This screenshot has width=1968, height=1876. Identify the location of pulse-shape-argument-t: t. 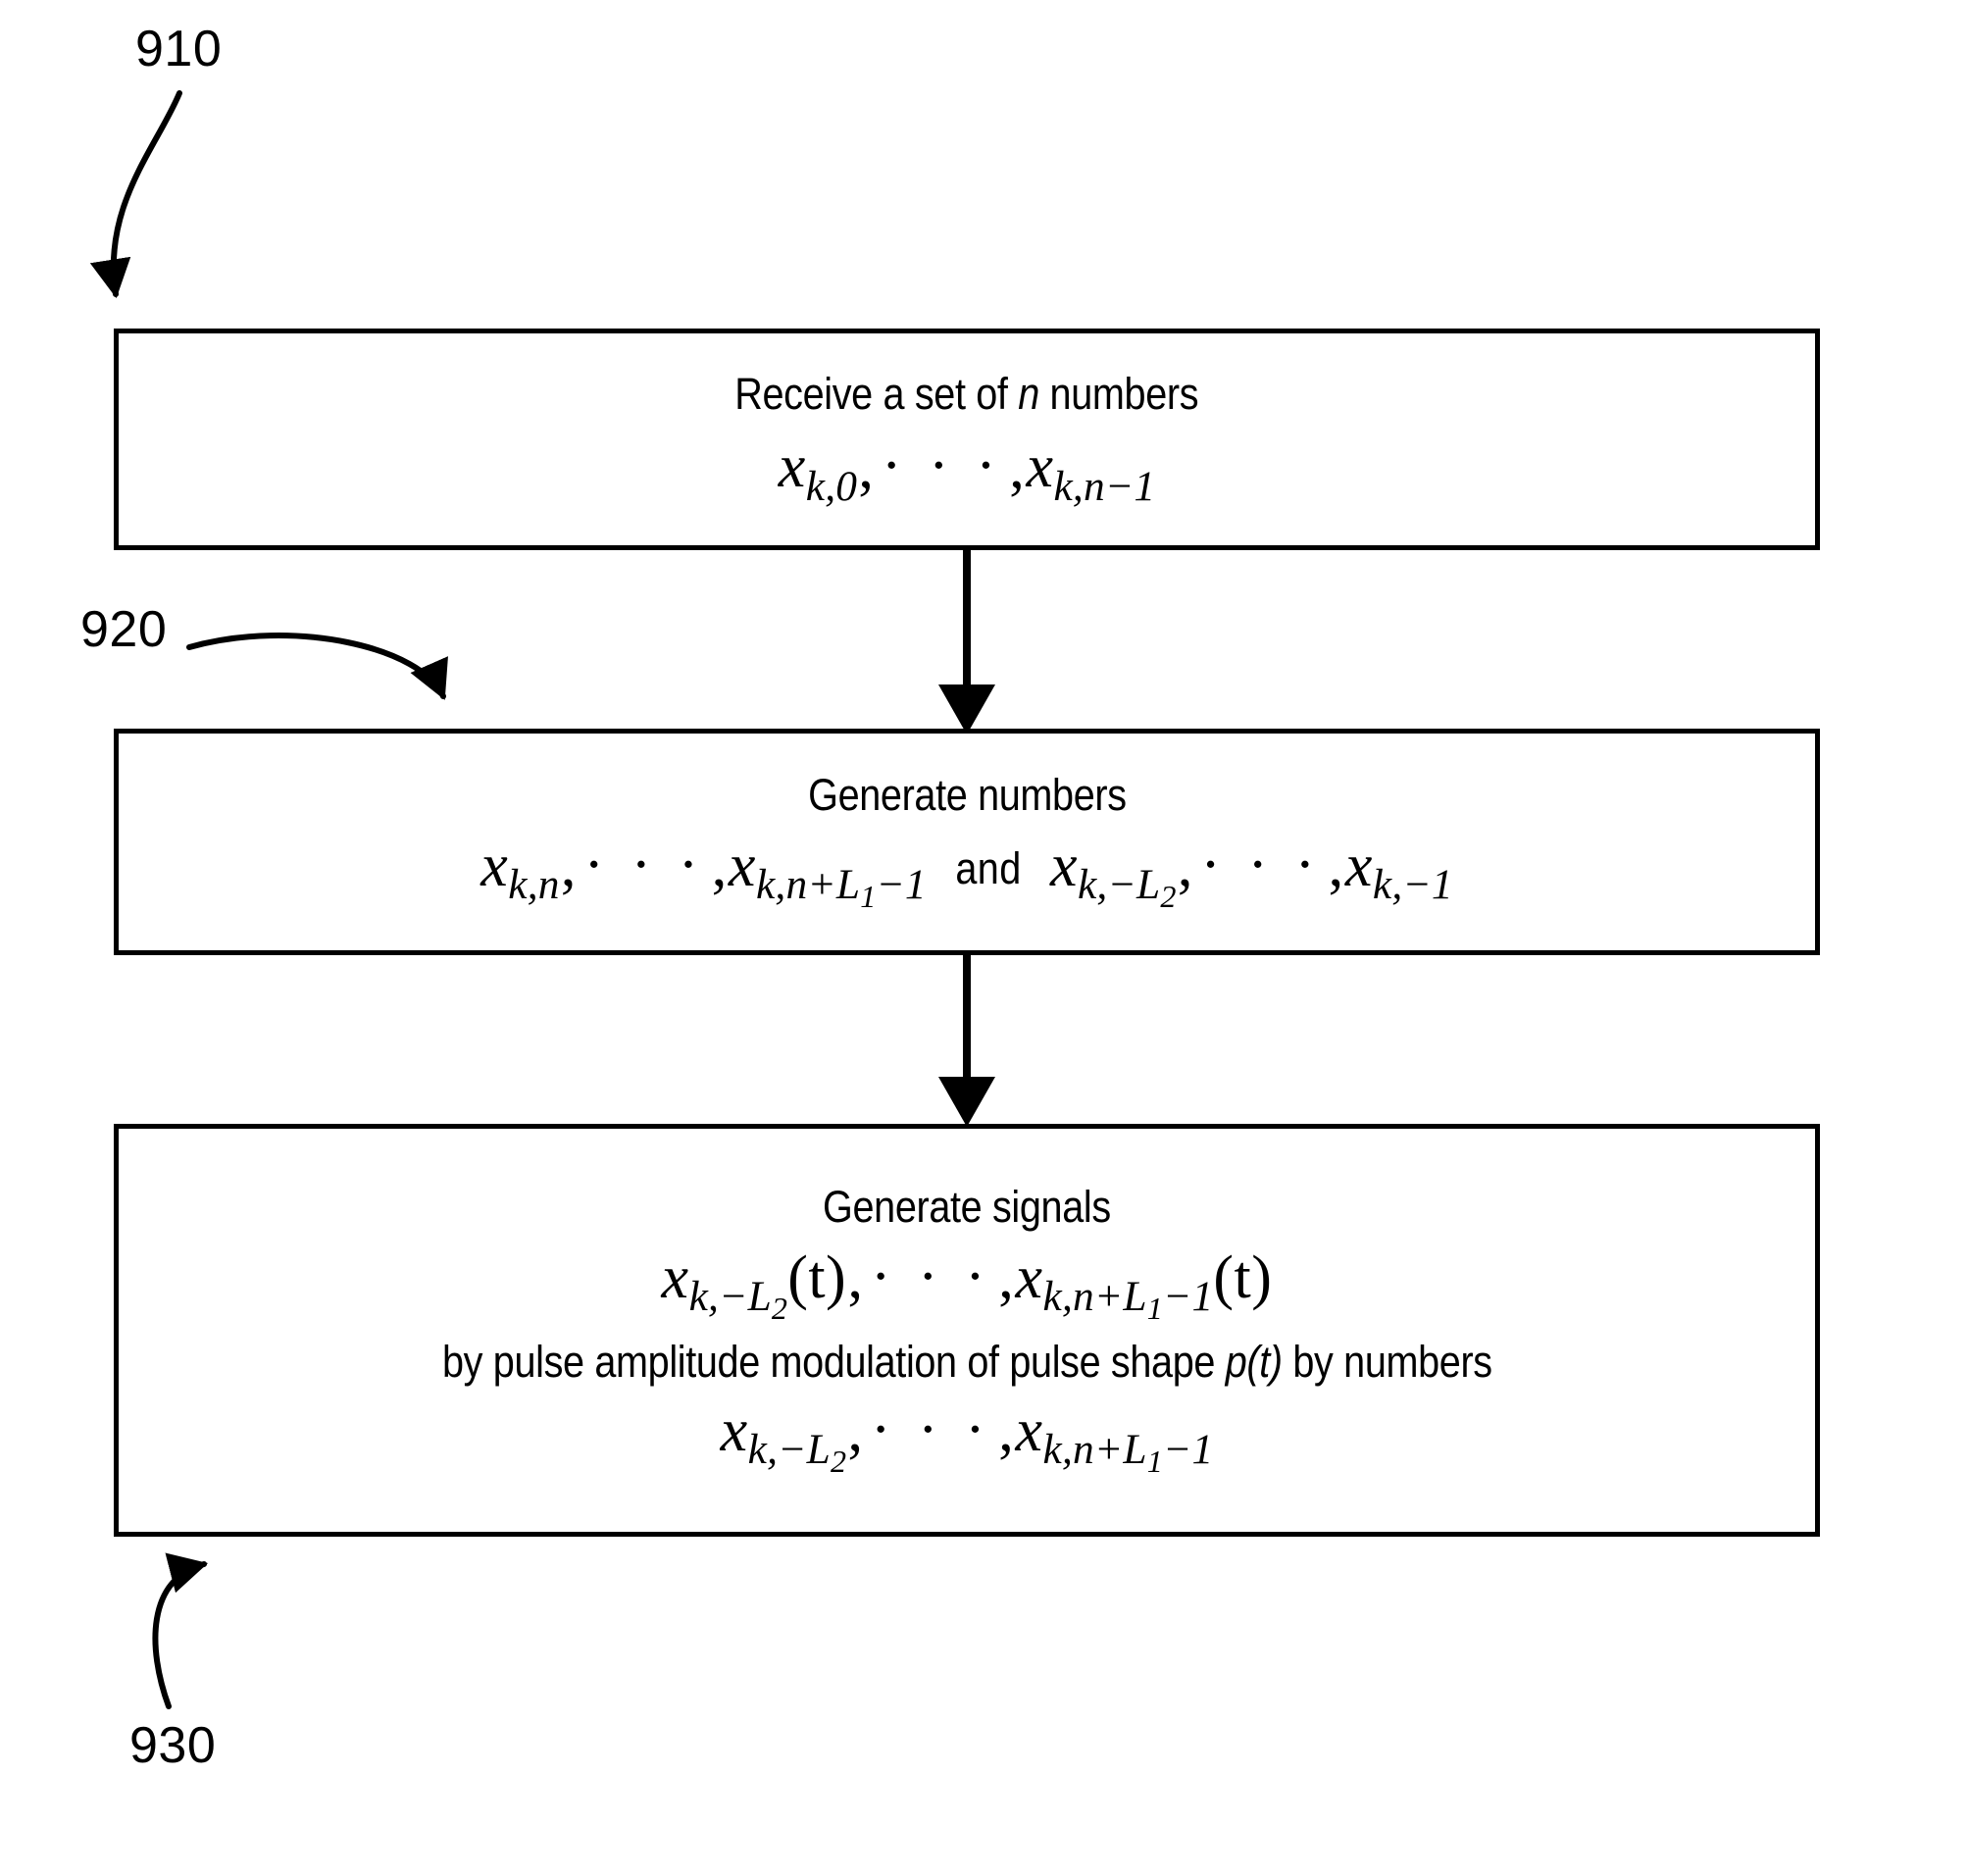
(1264, 1361).